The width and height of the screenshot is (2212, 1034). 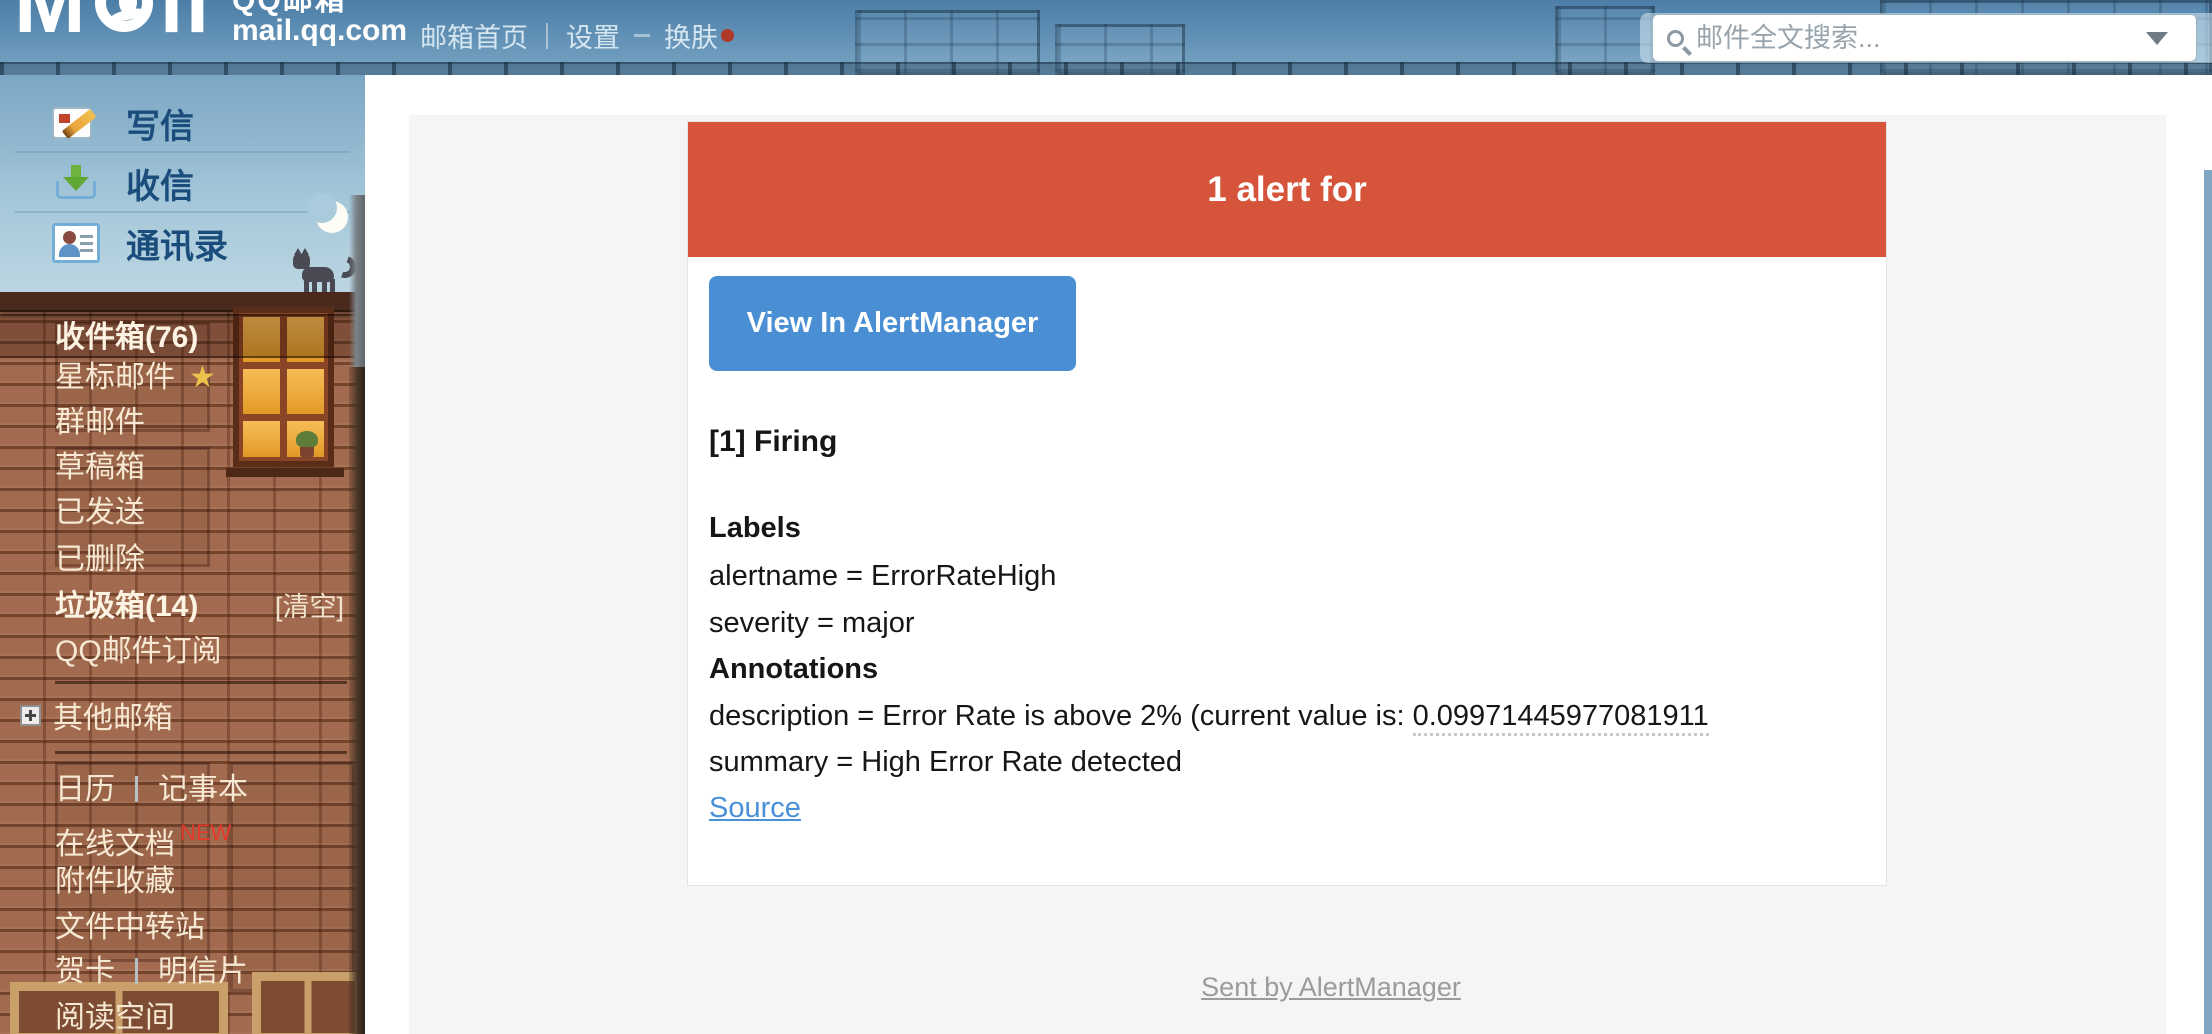 I want to click on bottom-window-illustration, so click(x=308, y=1003).